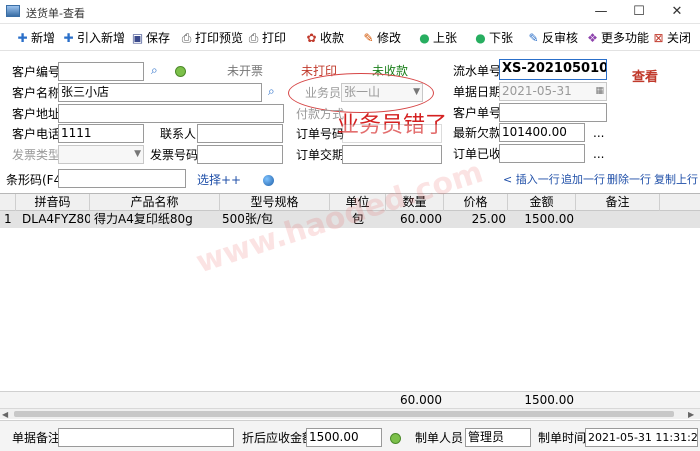 This screenshot has width=700, height=451. What do you see at coordinates (421, 400) in the screenshot?
I see `total-qty: 60.000` at bounding box center [421, 400].